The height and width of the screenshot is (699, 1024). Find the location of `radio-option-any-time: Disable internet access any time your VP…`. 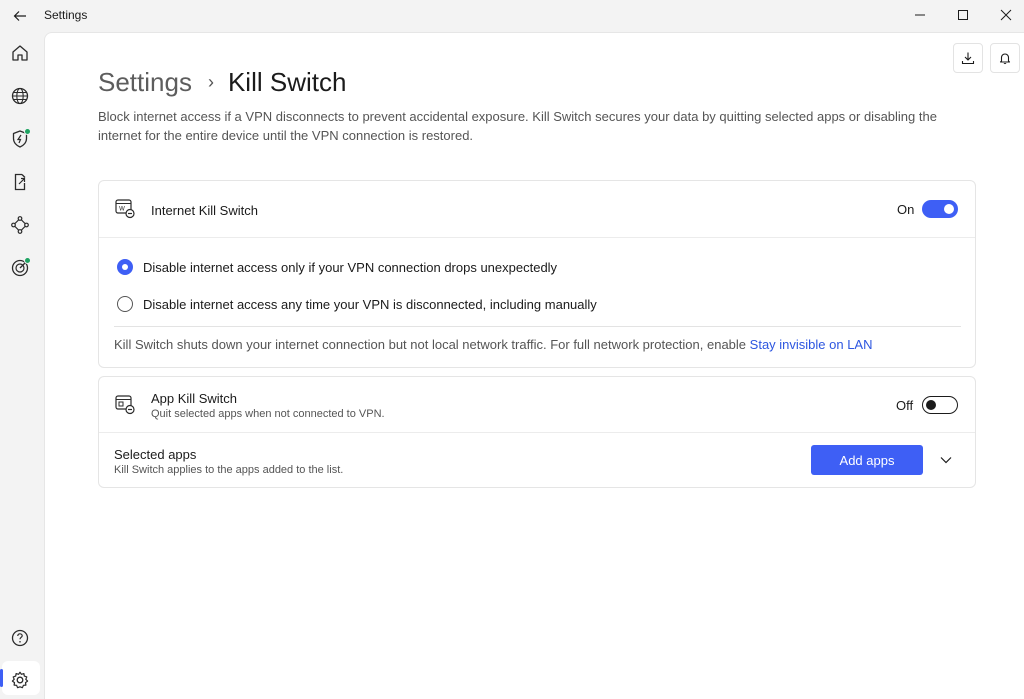

radio-option-any-time: Disable internet access any time your VP… is located at coordinates (357, 304).